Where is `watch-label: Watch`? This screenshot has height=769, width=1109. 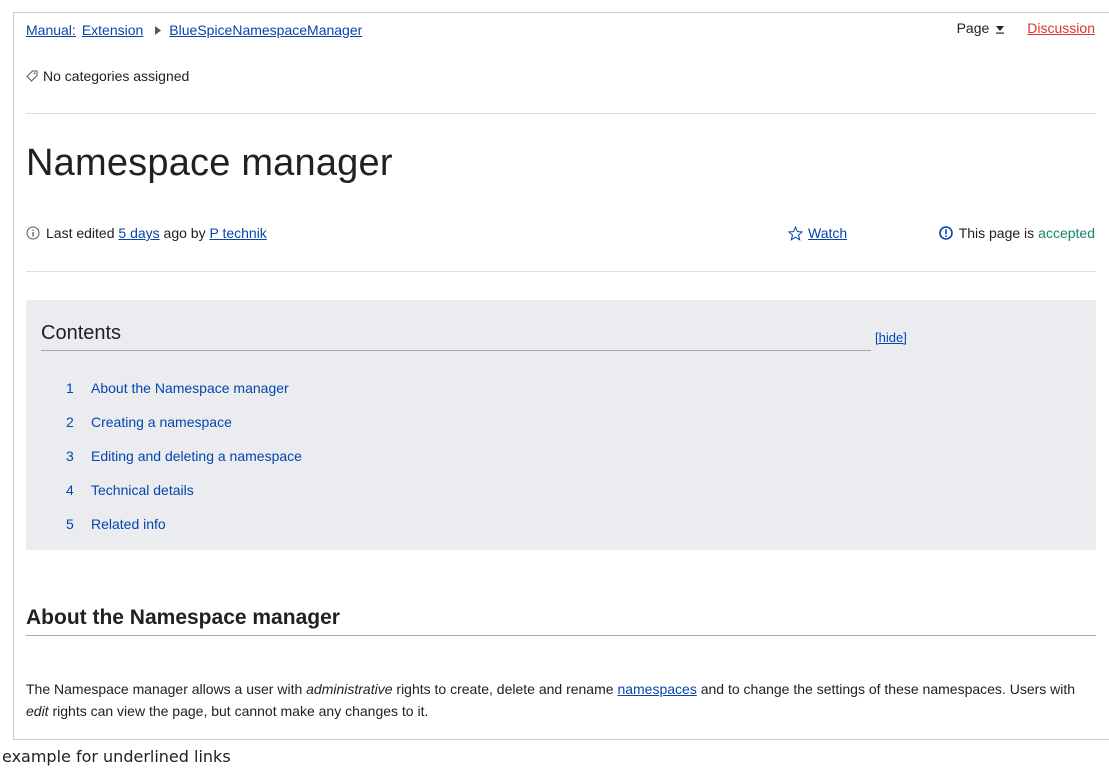
watch-label: Watch is located at coordinates (827, 233).